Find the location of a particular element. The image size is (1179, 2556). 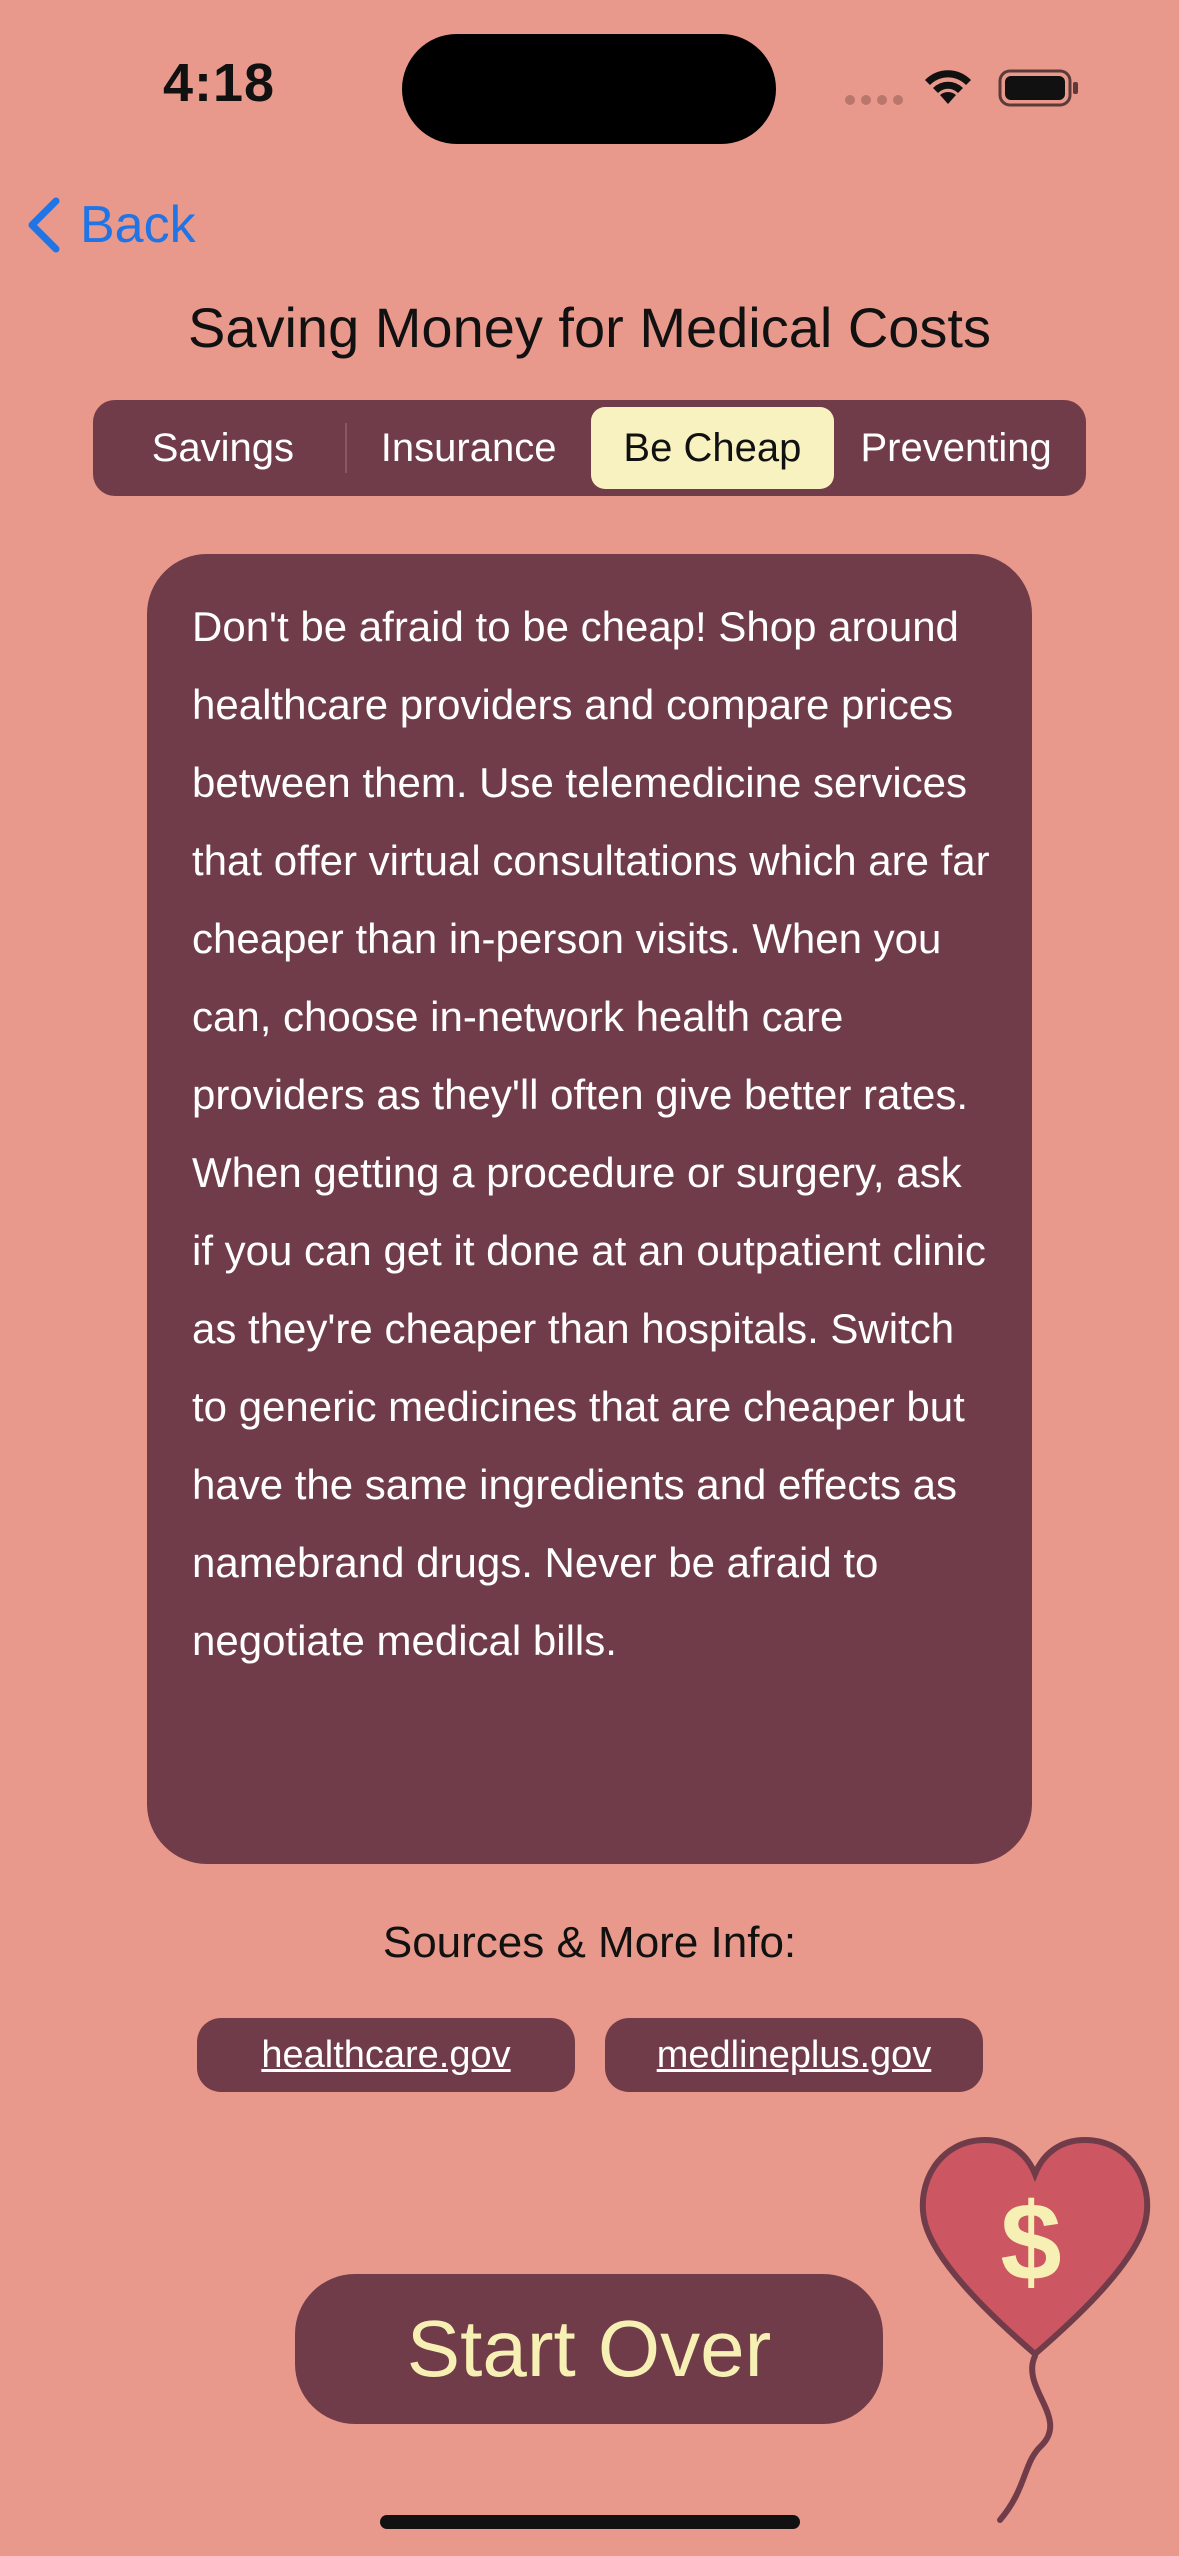

dynamic-island is located at coordinates (589, 89).